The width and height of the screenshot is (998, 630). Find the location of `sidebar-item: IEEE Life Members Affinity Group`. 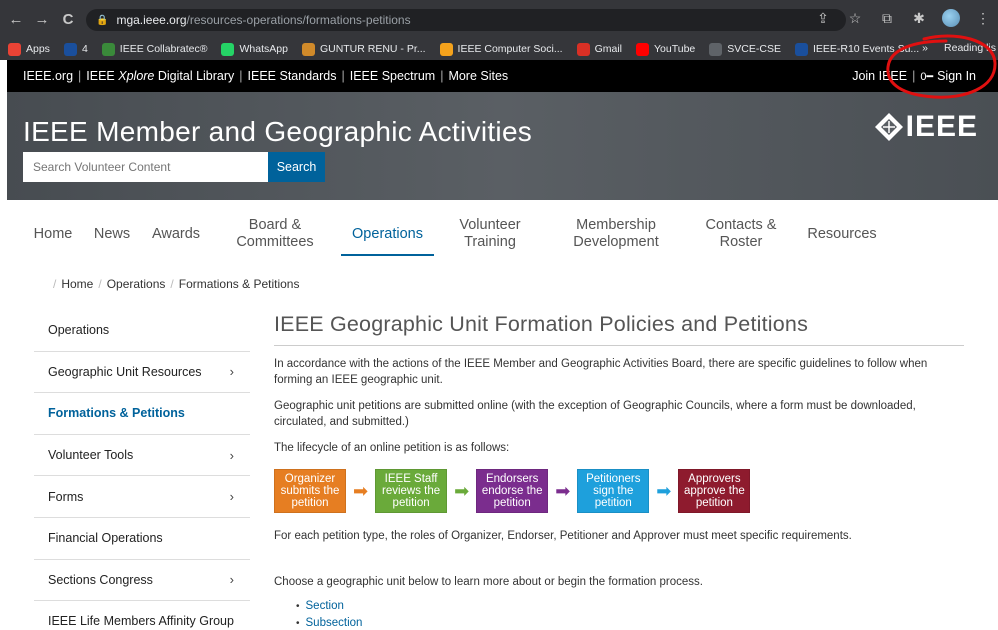

sidebar-item: IEEE Life Members Affinity Group is located at coordinates (142, 615).